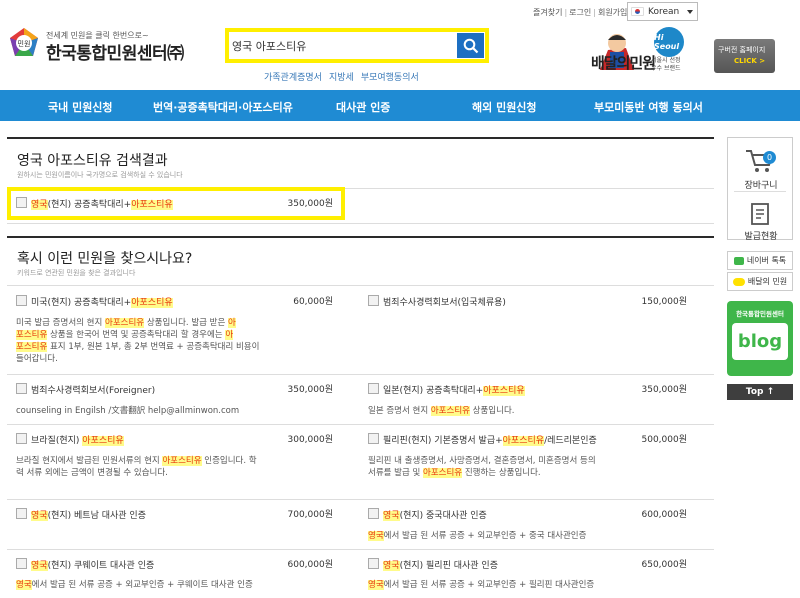  Describe the element at coordinates (504, 107) in the screenshot. I see `nav-overseas: 해외 민원신청` at that location.